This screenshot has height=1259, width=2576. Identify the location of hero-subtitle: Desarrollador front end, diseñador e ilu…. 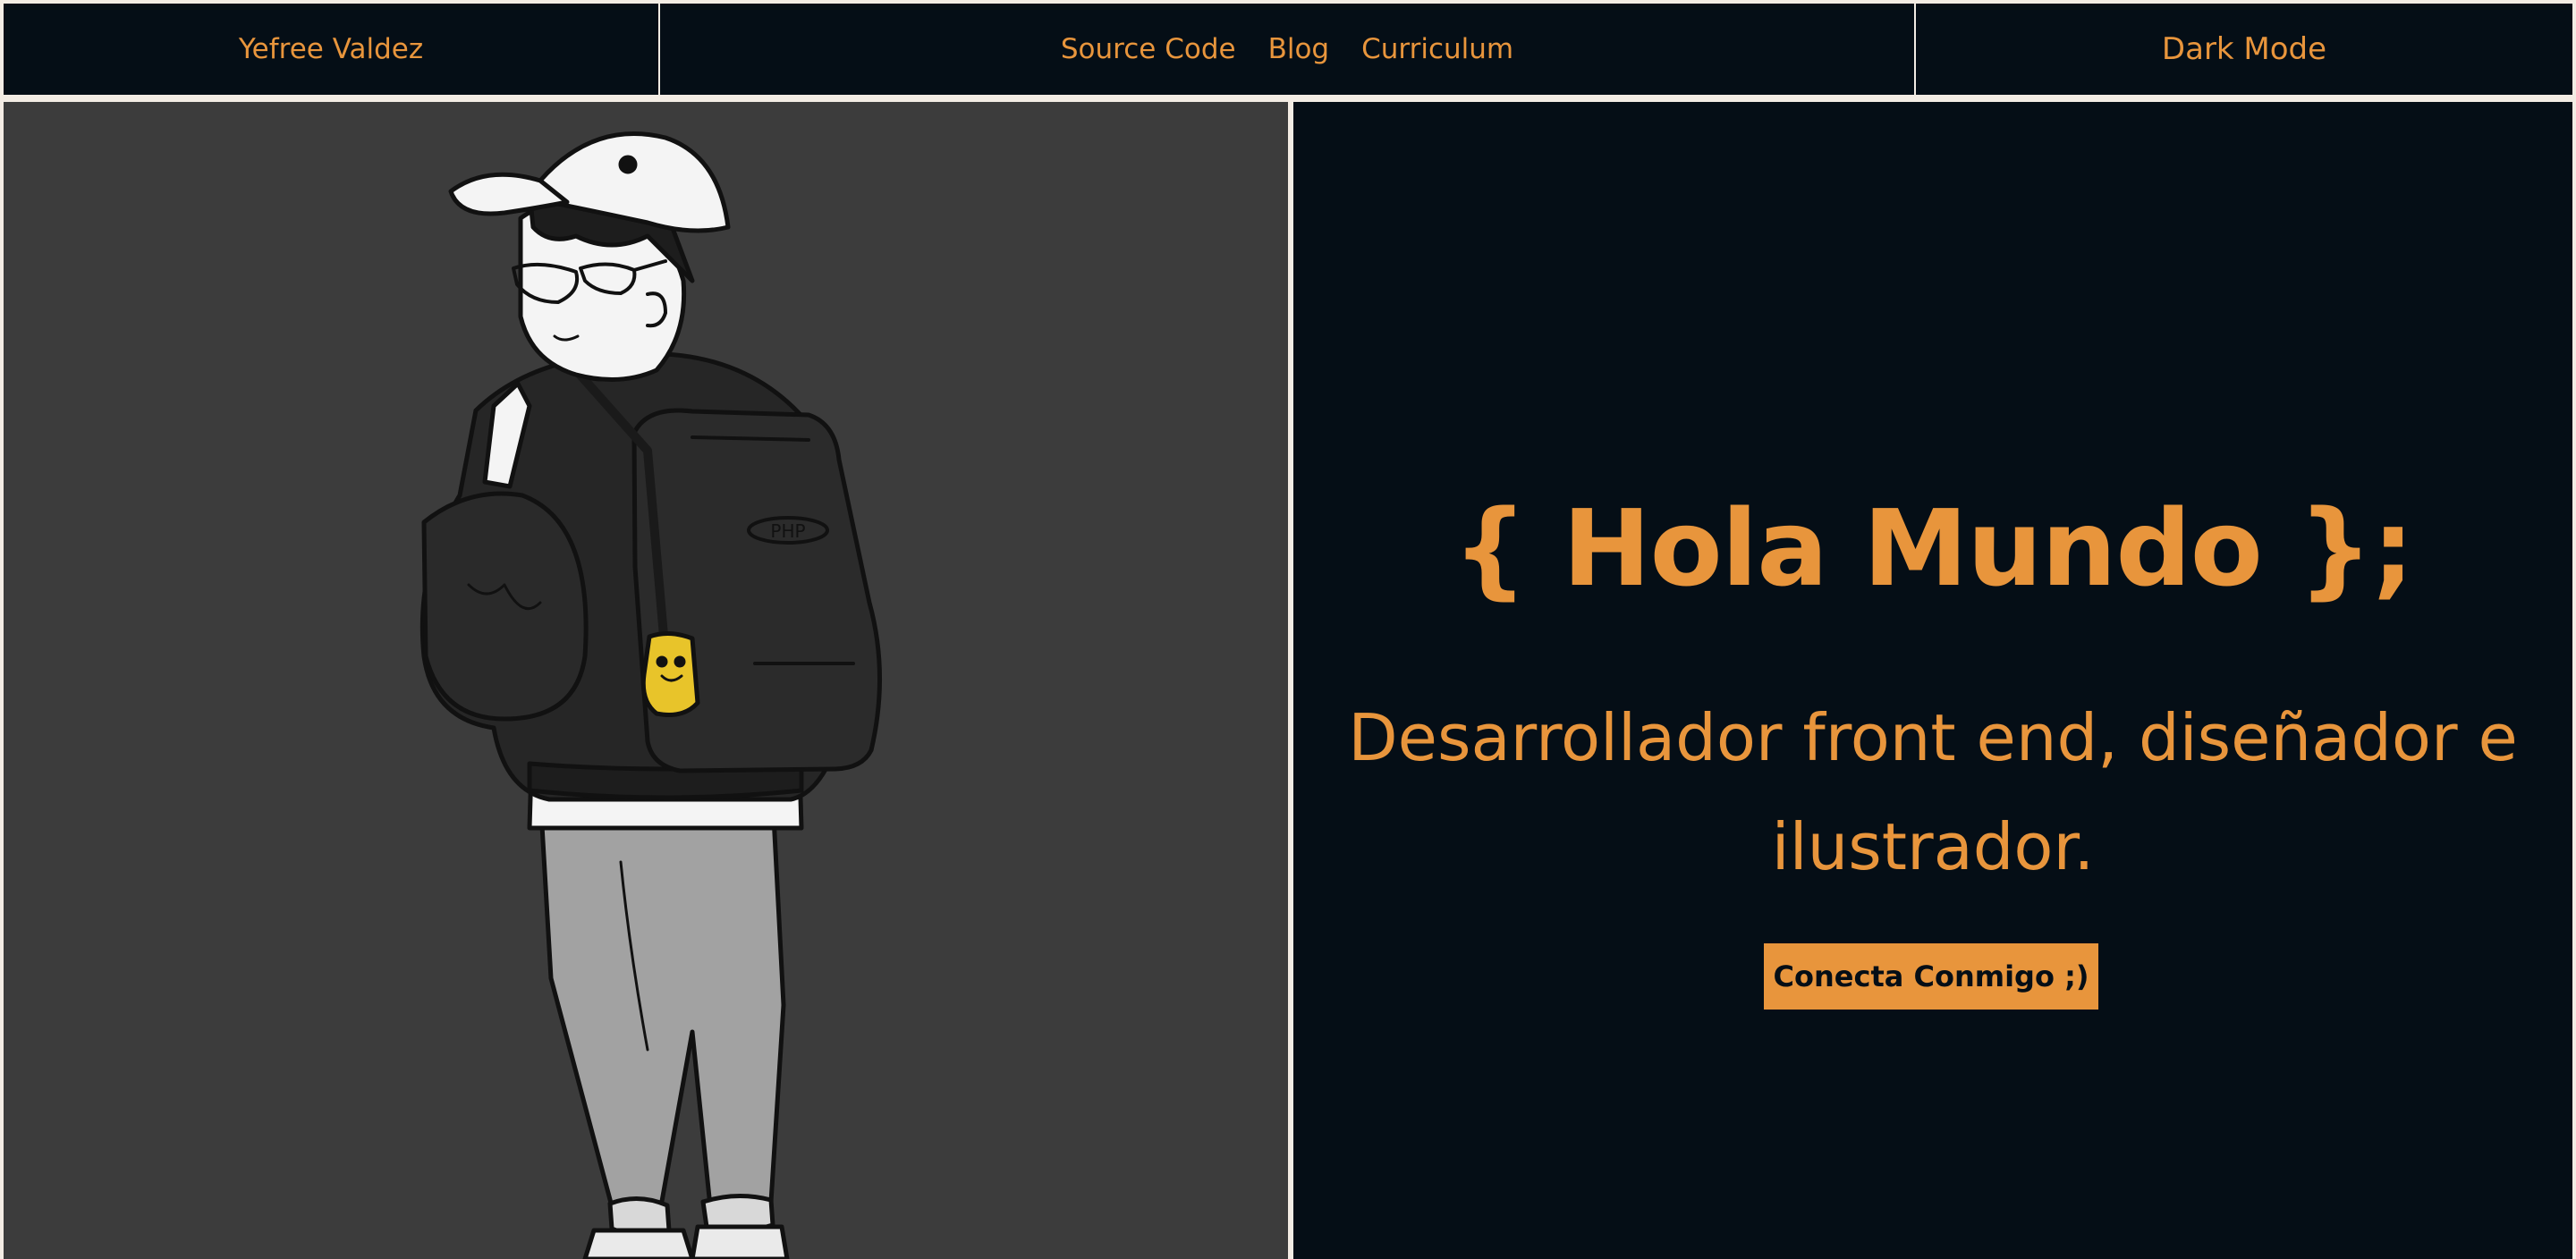
(1933, 792).